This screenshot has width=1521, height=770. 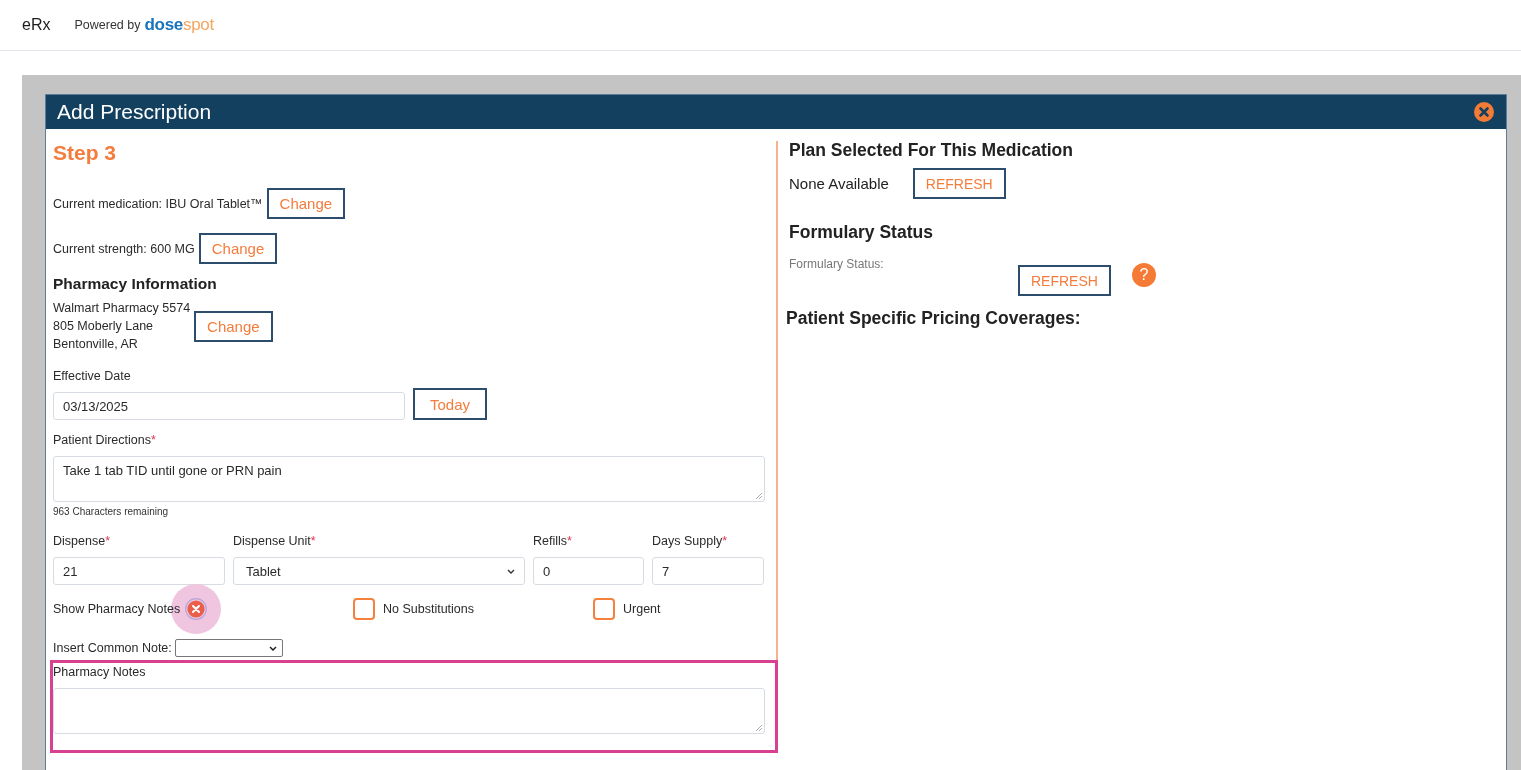 I want to click on field-label: Days Supply*, so click(x=690, y=541).